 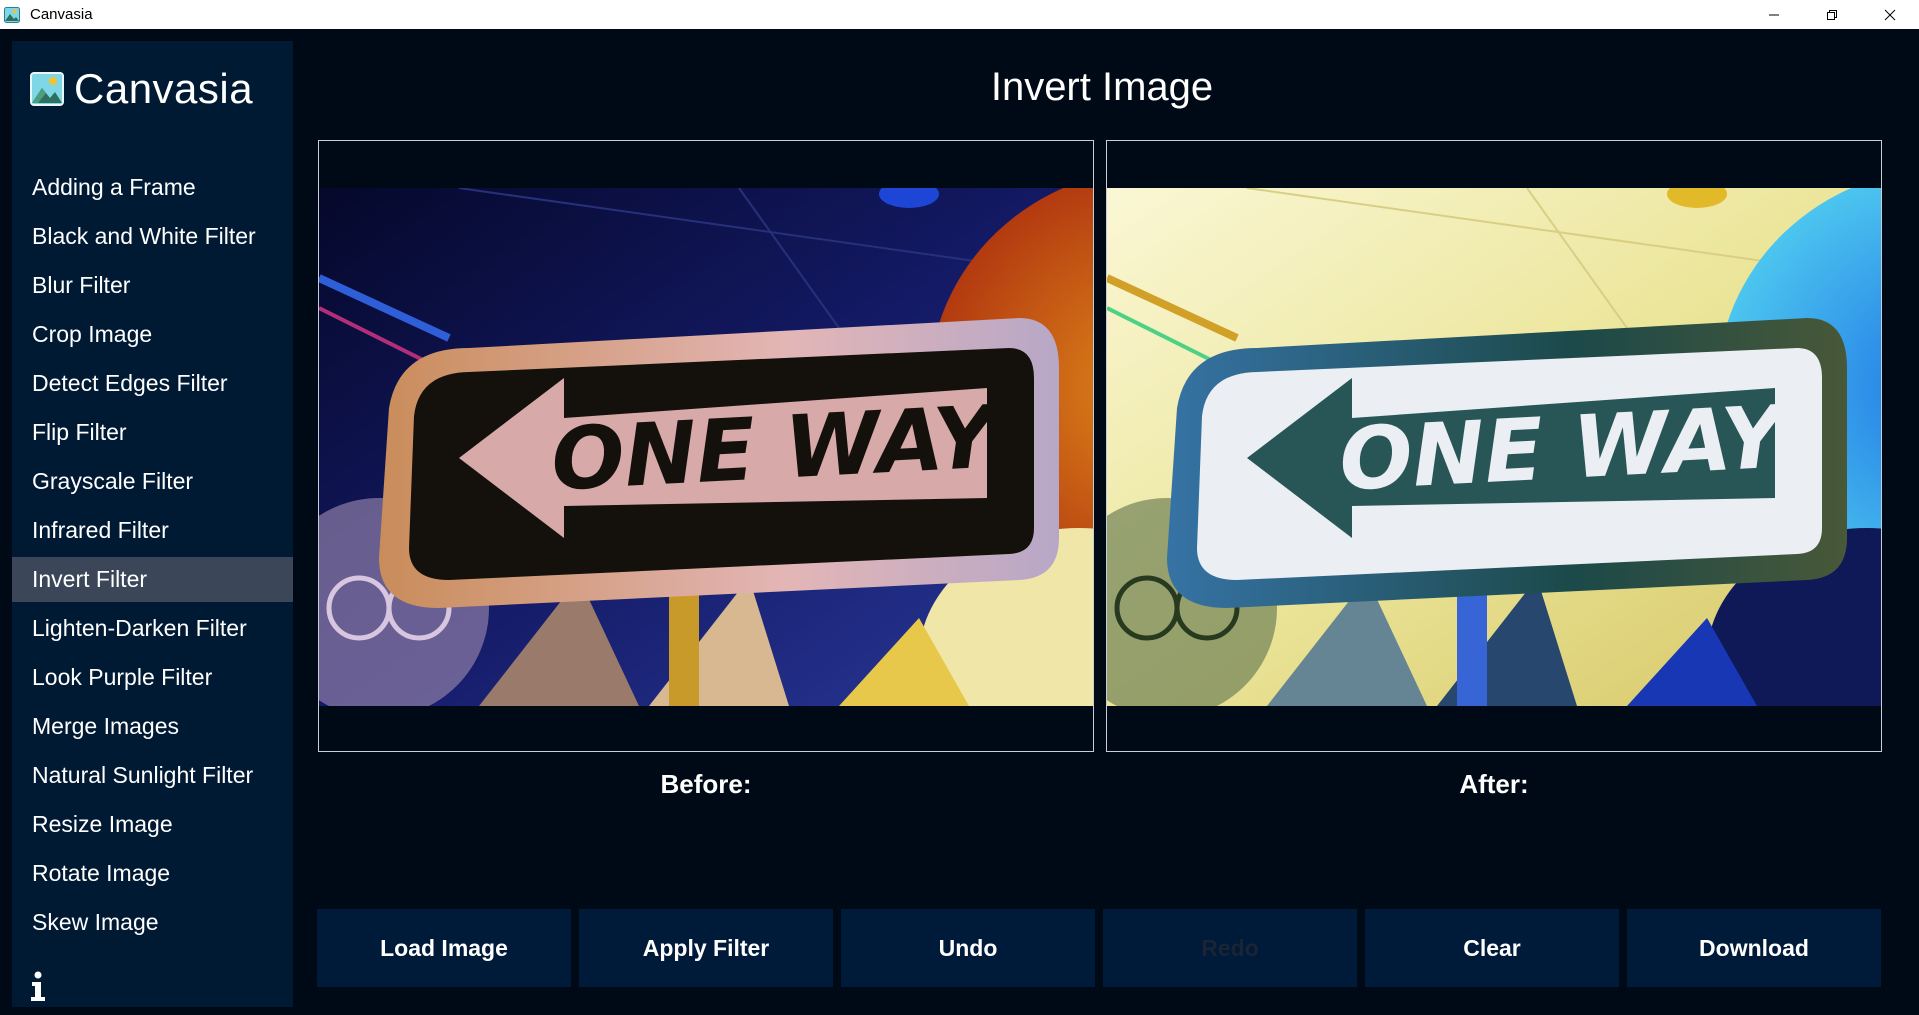 What do you see at coordinates (968, 948) in the screenshot?
I see `undo-button: Undo` at bounding box center [968, 948].